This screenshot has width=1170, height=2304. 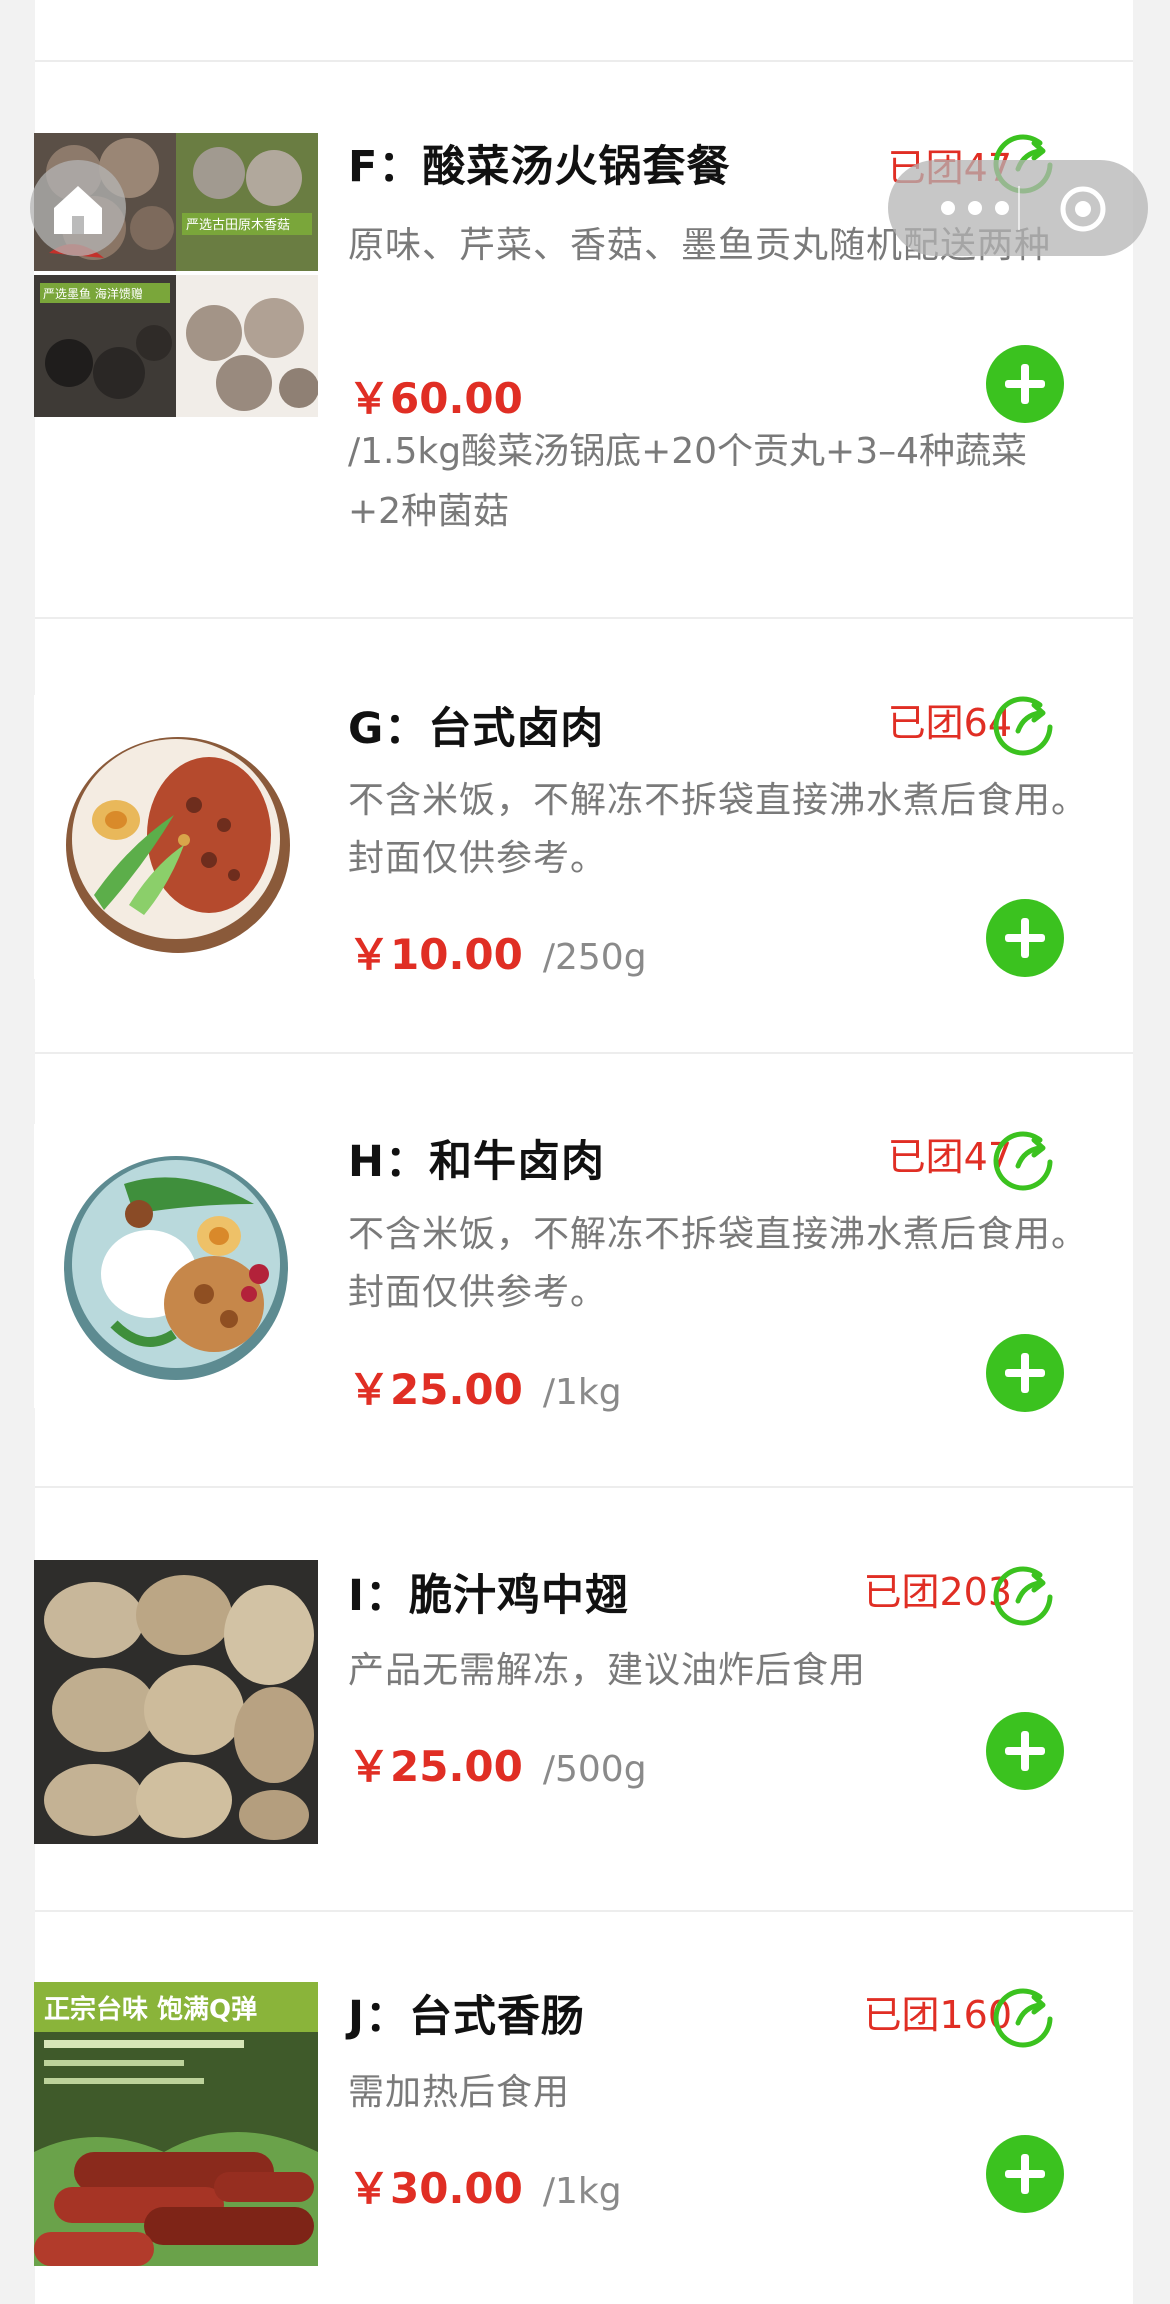 I want to click on product-image-h, so click(x=176, y=1266).